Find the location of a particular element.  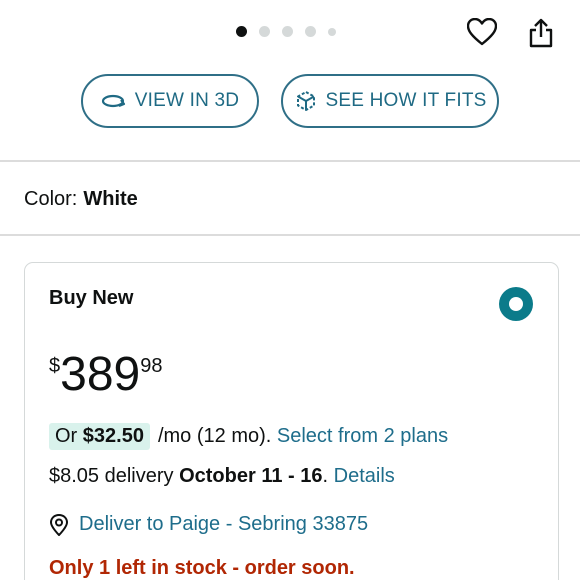

monthly-prefix: Or is located at coordinates (66, 436).